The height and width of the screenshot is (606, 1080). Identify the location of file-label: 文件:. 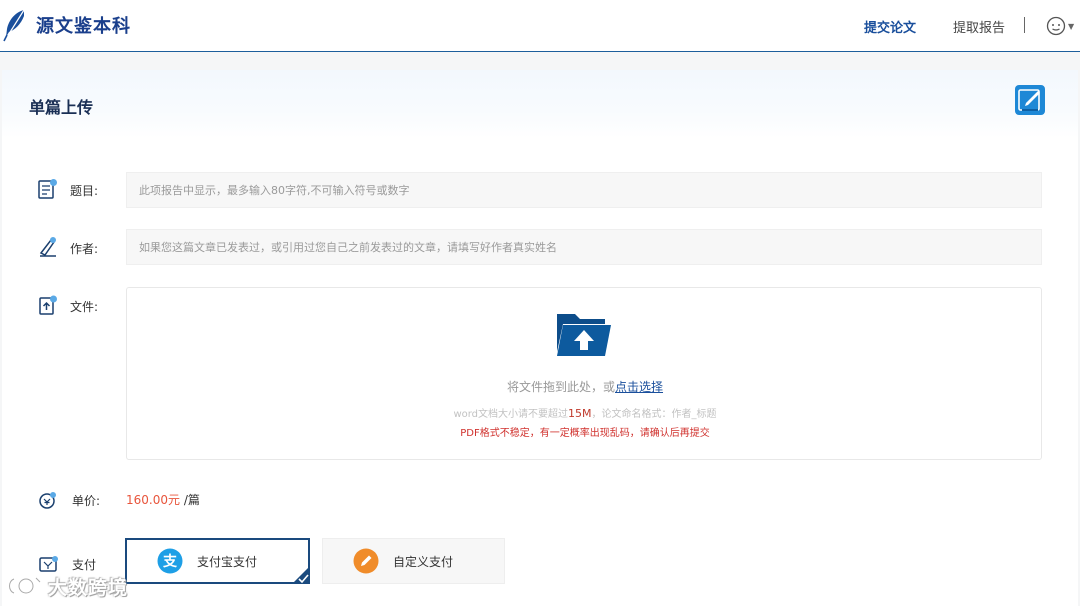
(84, 307).